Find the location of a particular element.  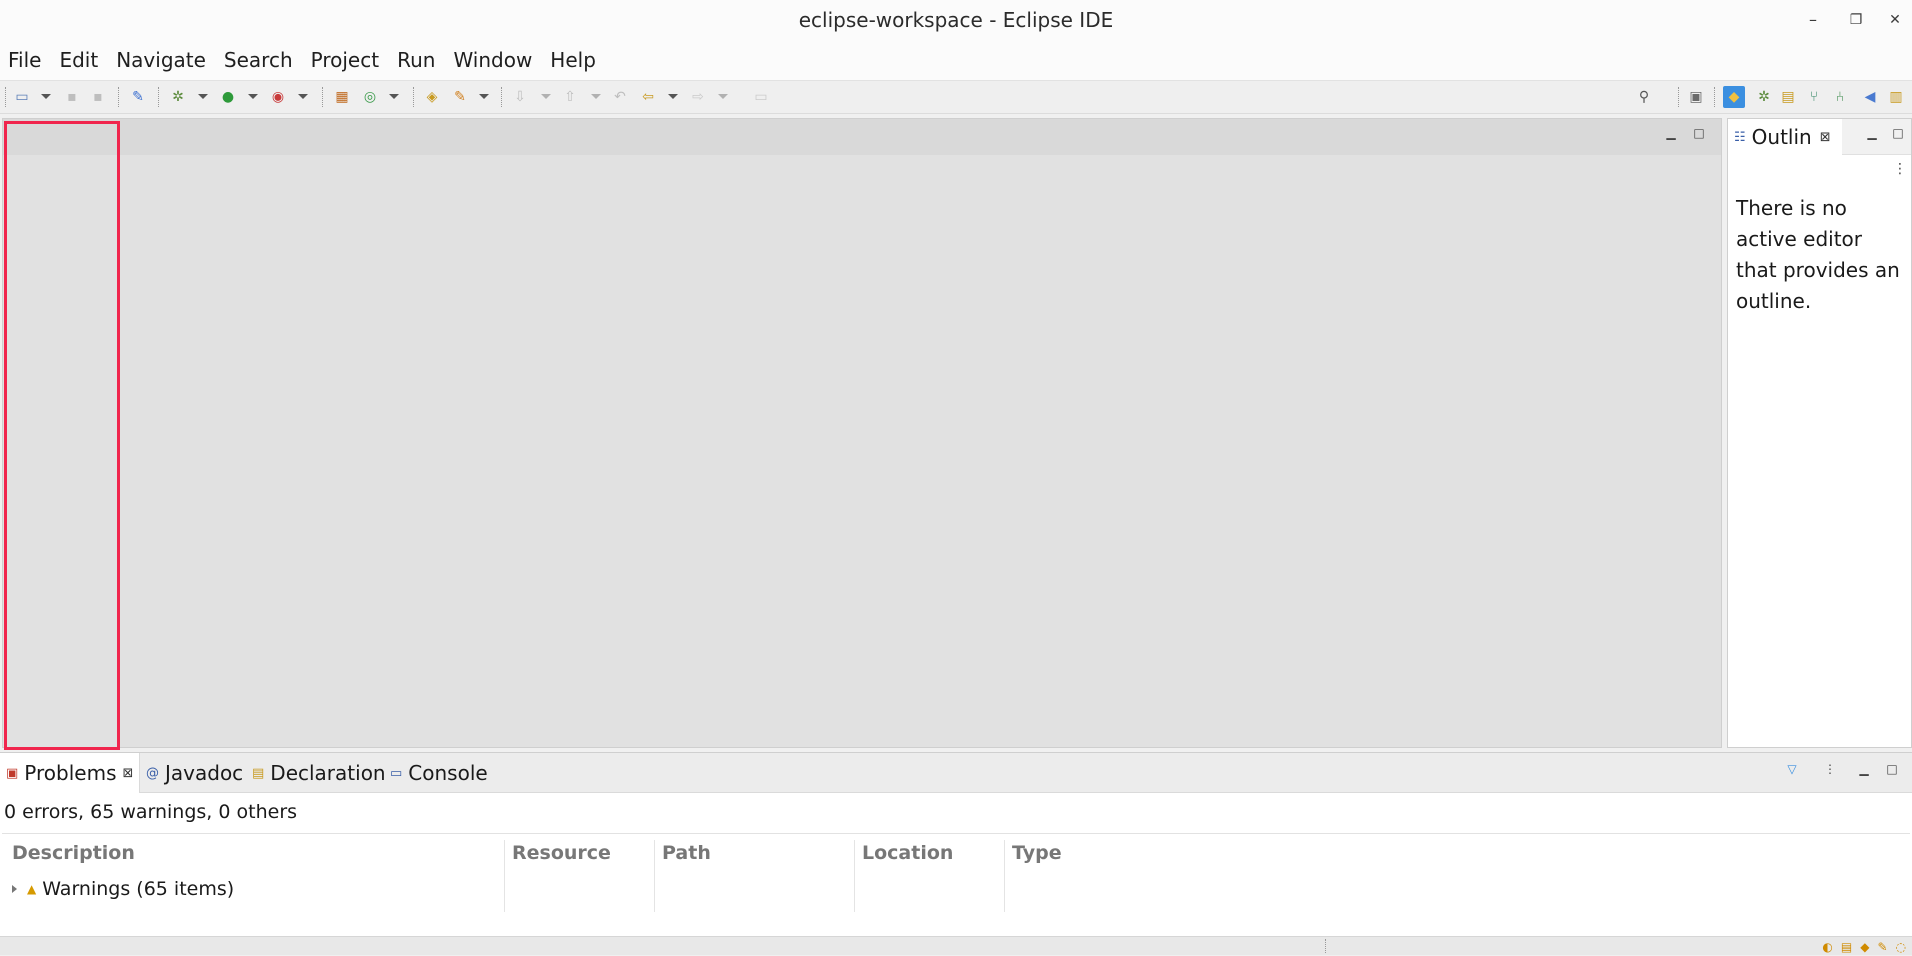

save-all-icon: ▪ is located at coordinates (98, 97).